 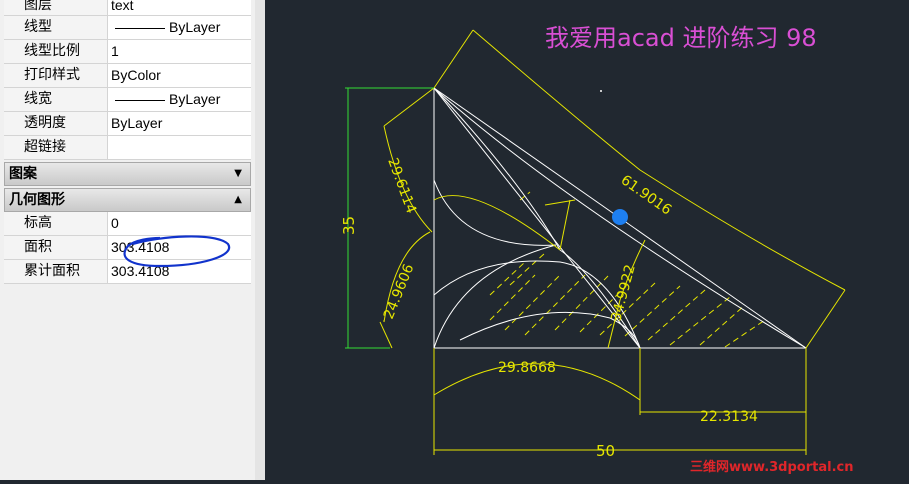 I want to click on section-geometry-header: 几何图形 ▲, so click(x=127, y=200).